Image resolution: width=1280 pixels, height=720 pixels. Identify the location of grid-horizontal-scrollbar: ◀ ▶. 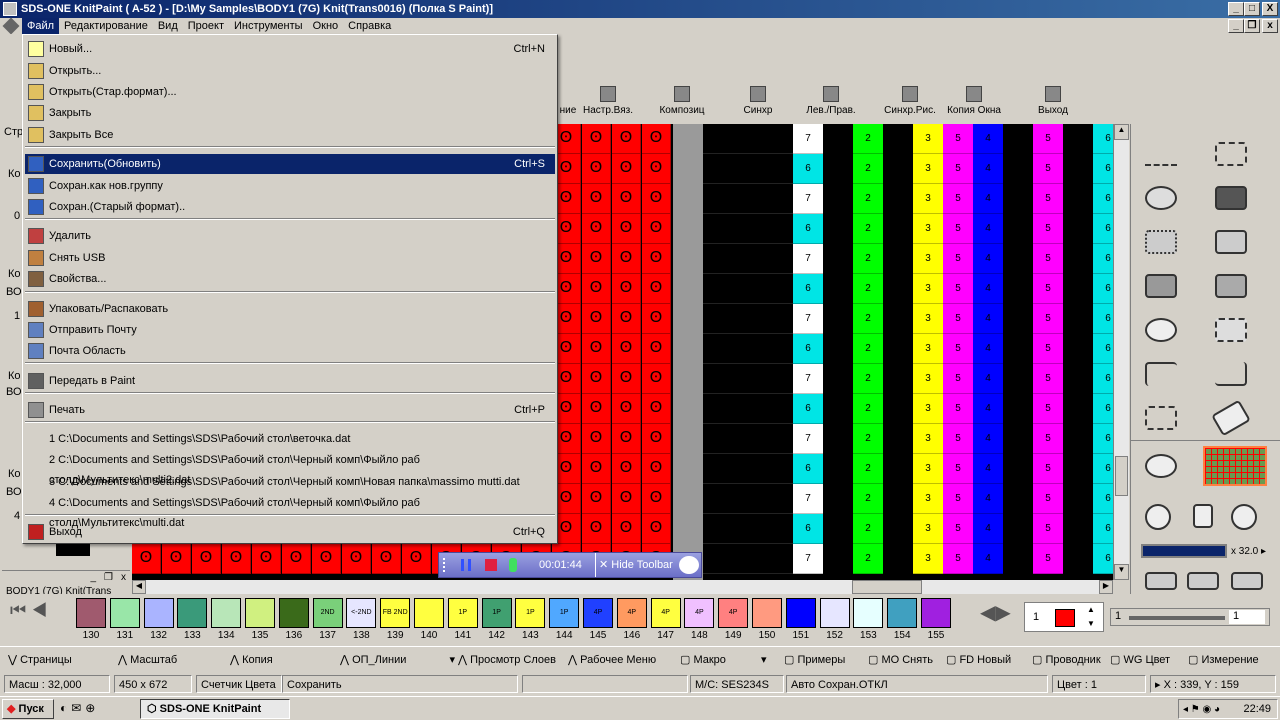
(622, 587).